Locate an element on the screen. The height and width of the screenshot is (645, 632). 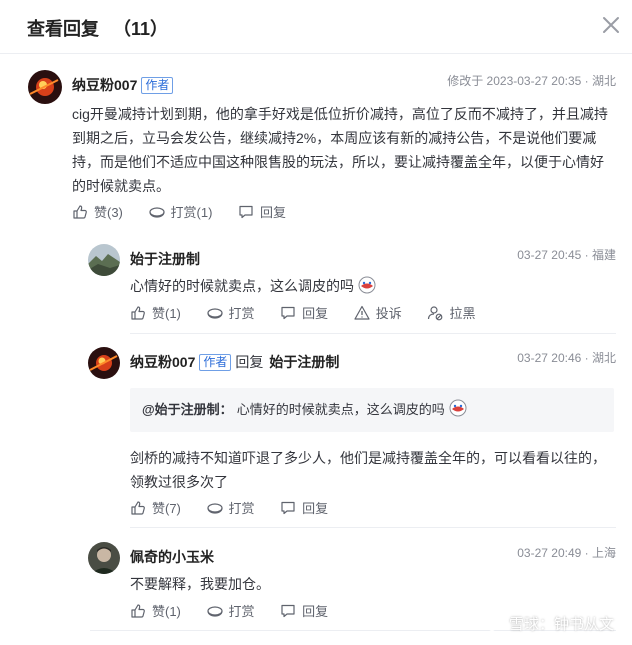
watermark: 雪球：钟书从文 is located at coordinates (547, 623).